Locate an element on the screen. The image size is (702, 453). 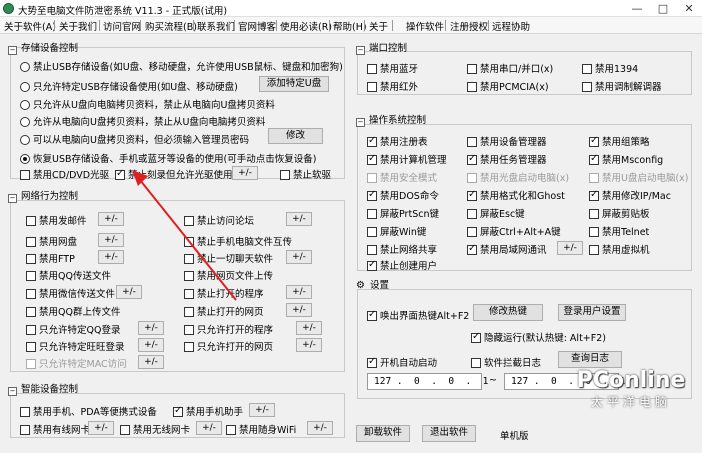
checkbox-burn-only: 禁止刻录但允许光驱使用 is located at coordinates (174, 174).